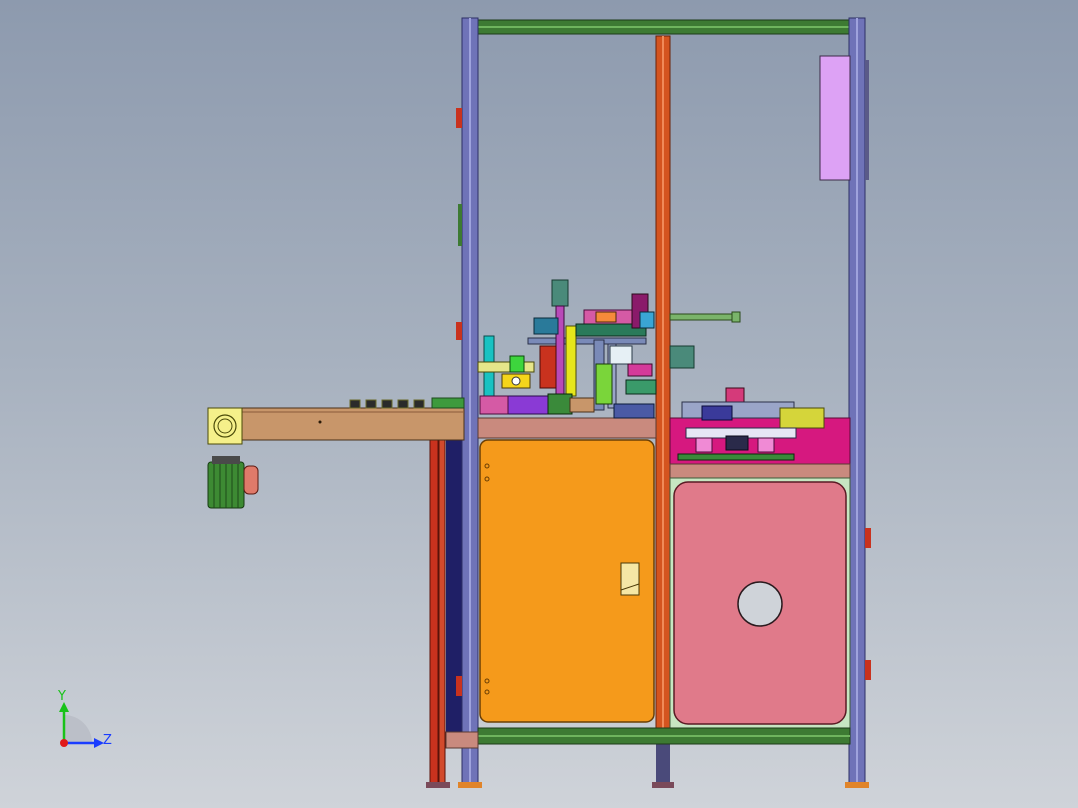 This screenshot has width=1078, height=808. What do you see at coordinates (760, 604) in the screenshot?
I see `round-port` at bounding box center [760, 604].